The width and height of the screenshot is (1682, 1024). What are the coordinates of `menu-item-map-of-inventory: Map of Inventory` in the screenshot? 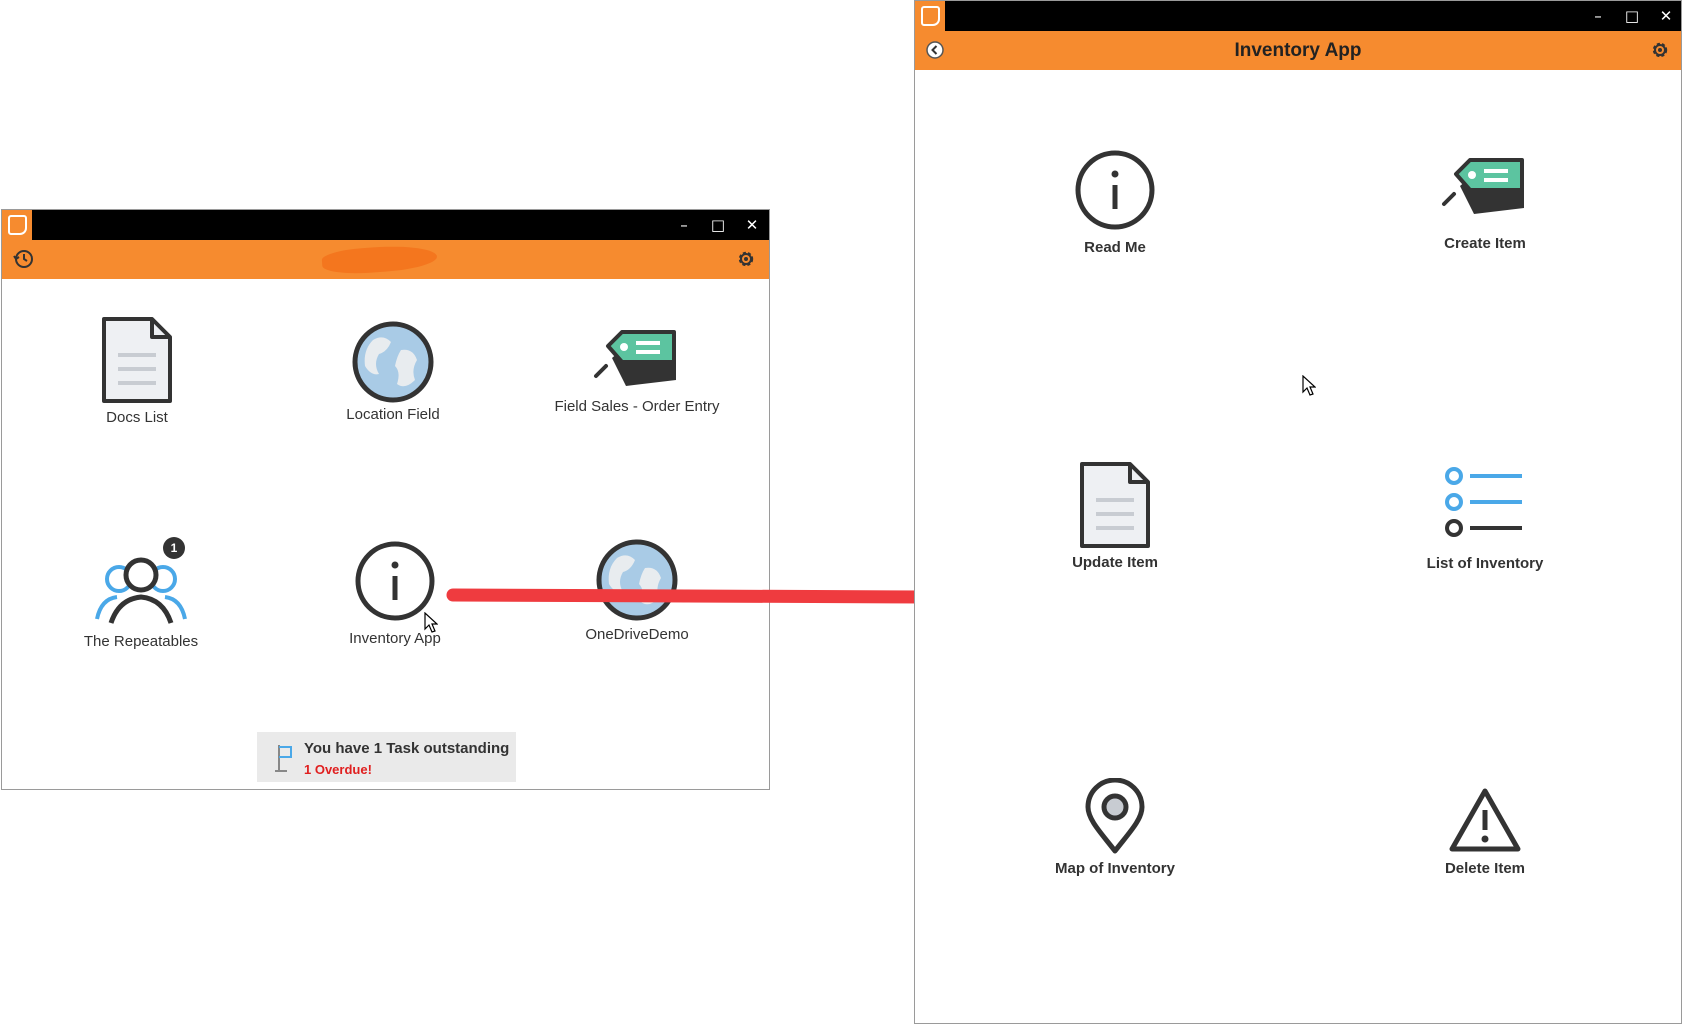 It's located at (1115, 827).